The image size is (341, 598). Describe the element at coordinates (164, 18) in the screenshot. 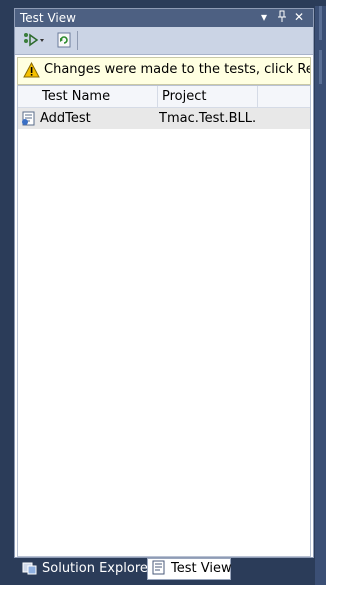

I see `panel-titlebar: Test View ▾ ✕` at that location.